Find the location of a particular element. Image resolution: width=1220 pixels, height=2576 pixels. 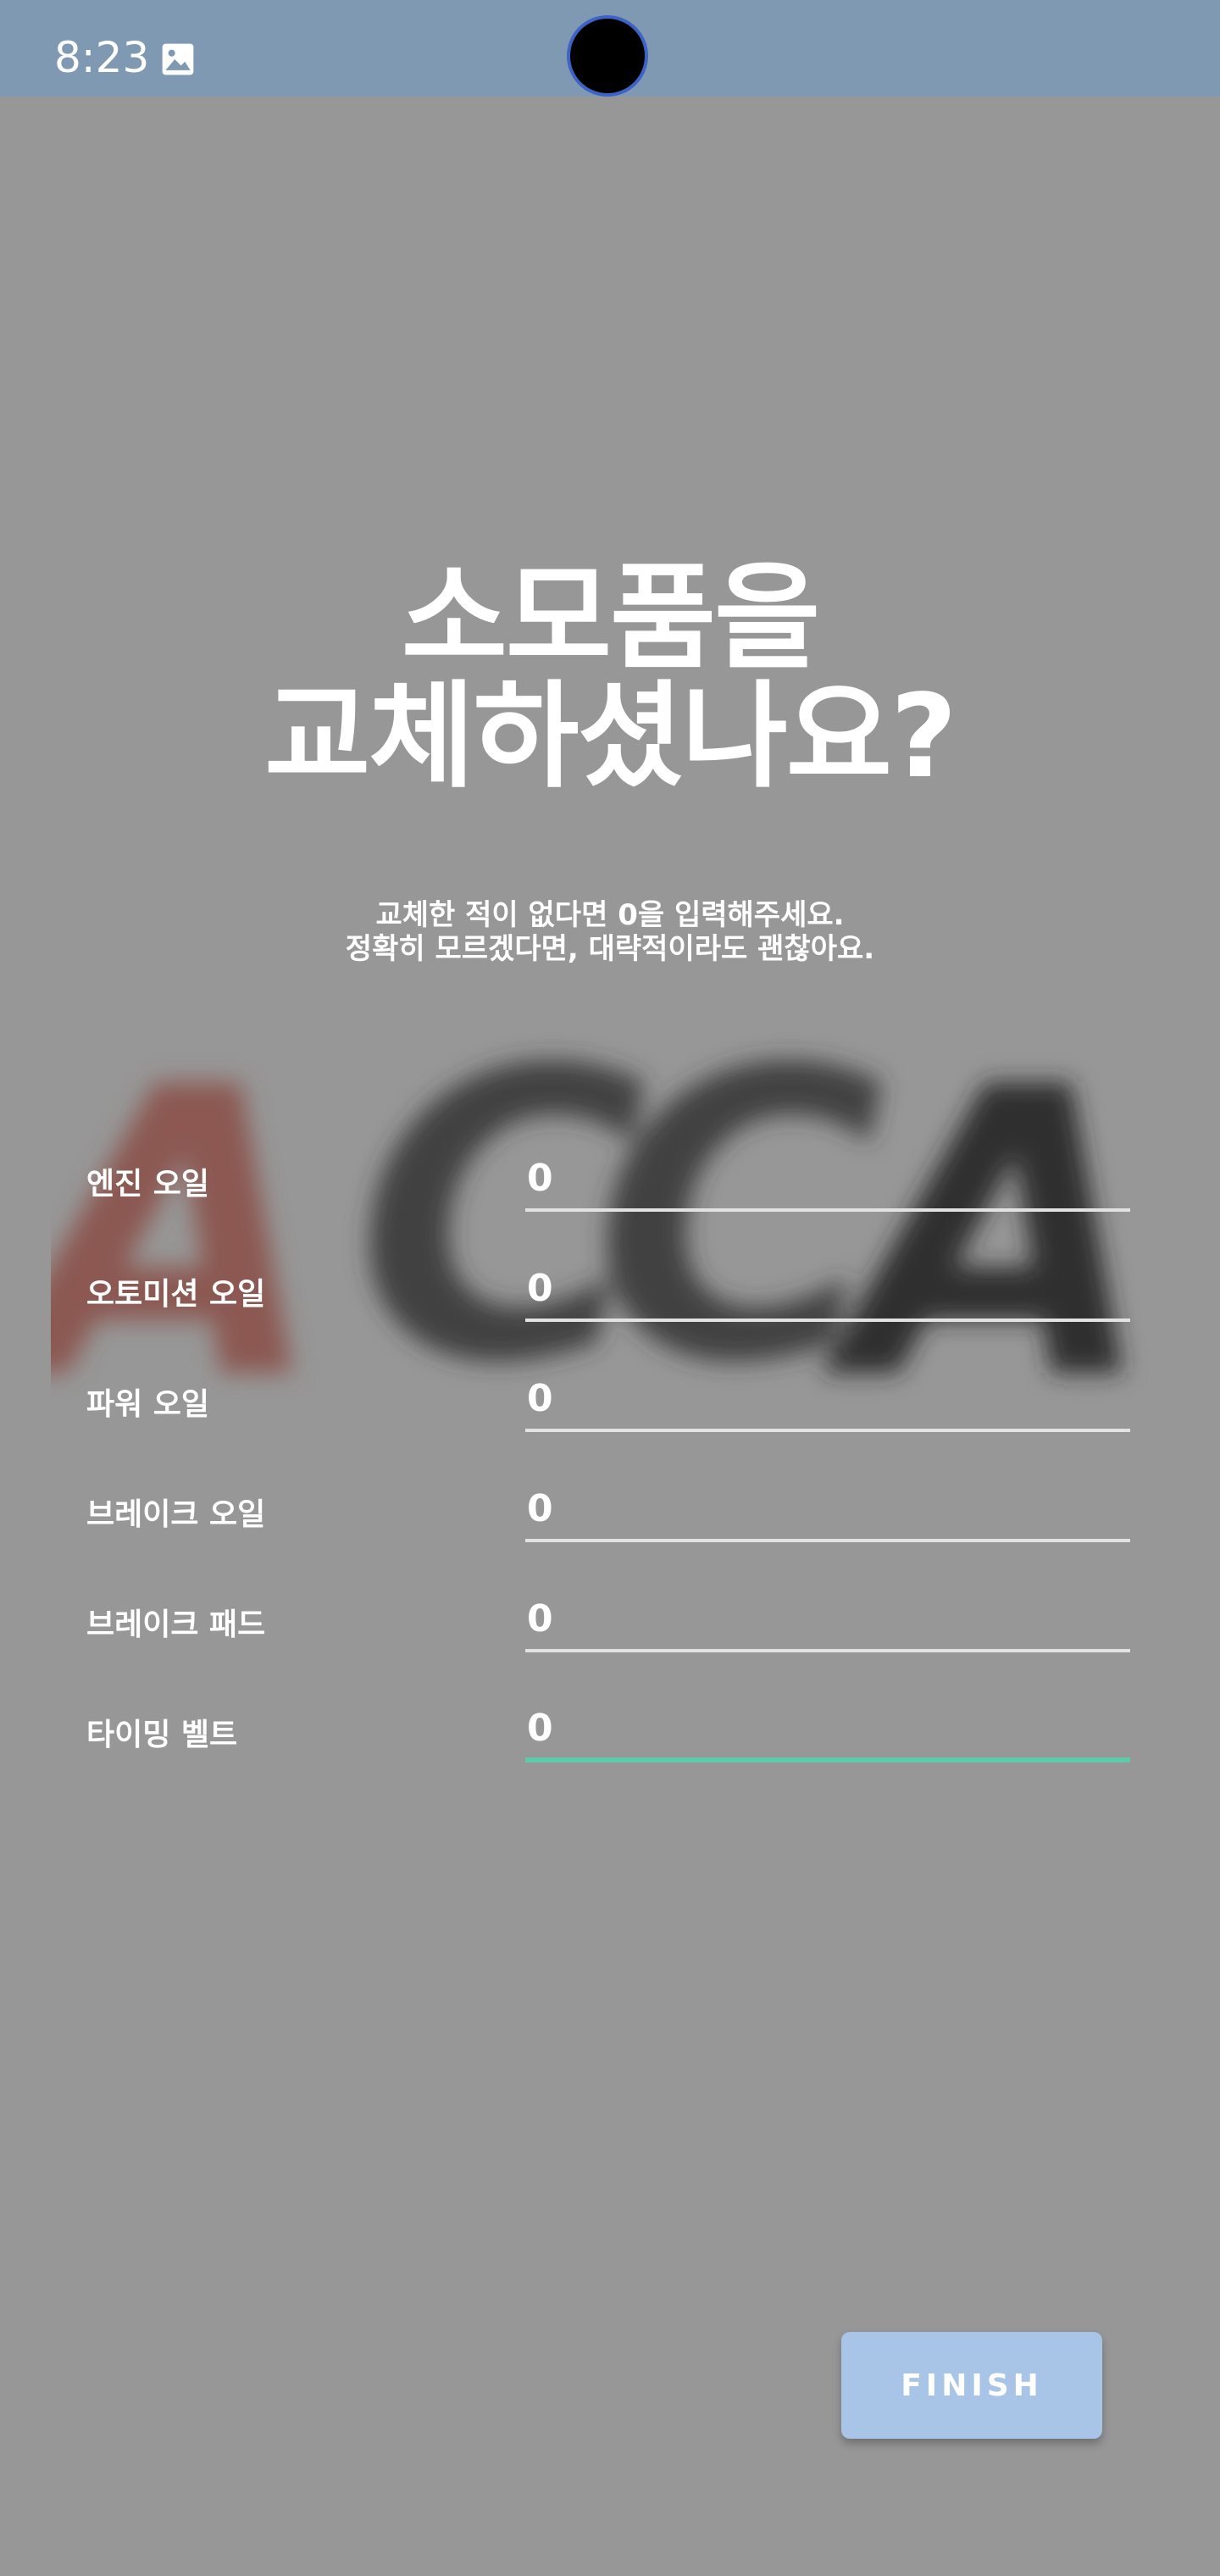

brake-oil-label: 브레이크 오일 is located at coordinates (176, 1514).